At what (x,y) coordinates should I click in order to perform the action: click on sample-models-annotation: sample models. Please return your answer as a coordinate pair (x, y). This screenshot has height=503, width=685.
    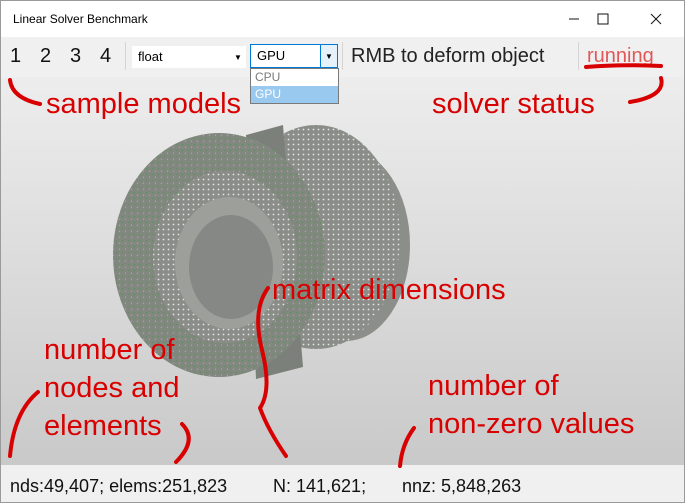
    Looking at the image, I should click on (144, 104).